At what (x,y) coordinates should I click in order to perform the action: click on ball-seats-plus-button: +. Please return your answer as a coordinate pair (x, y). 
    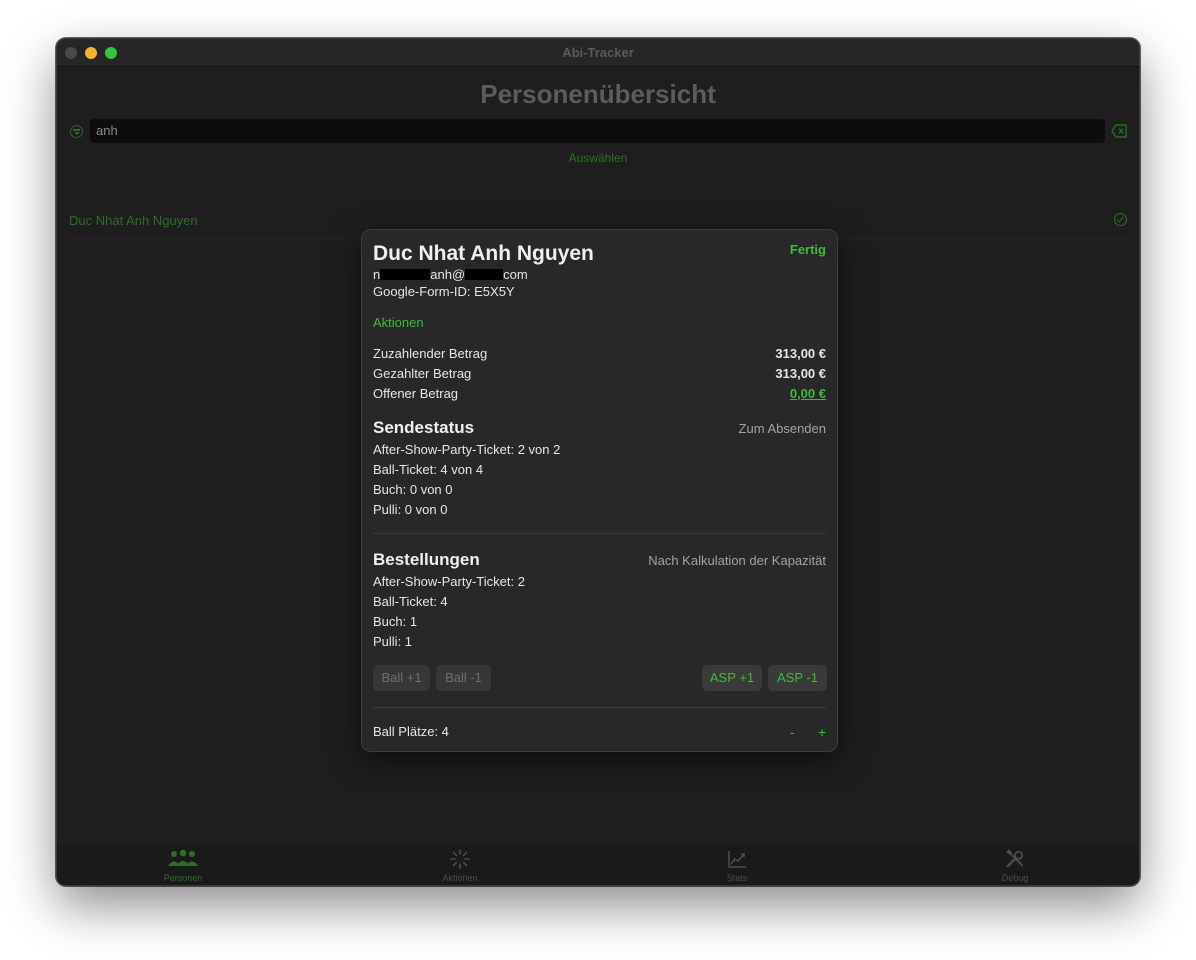
    Looking at the image, I should click on (822, 732).